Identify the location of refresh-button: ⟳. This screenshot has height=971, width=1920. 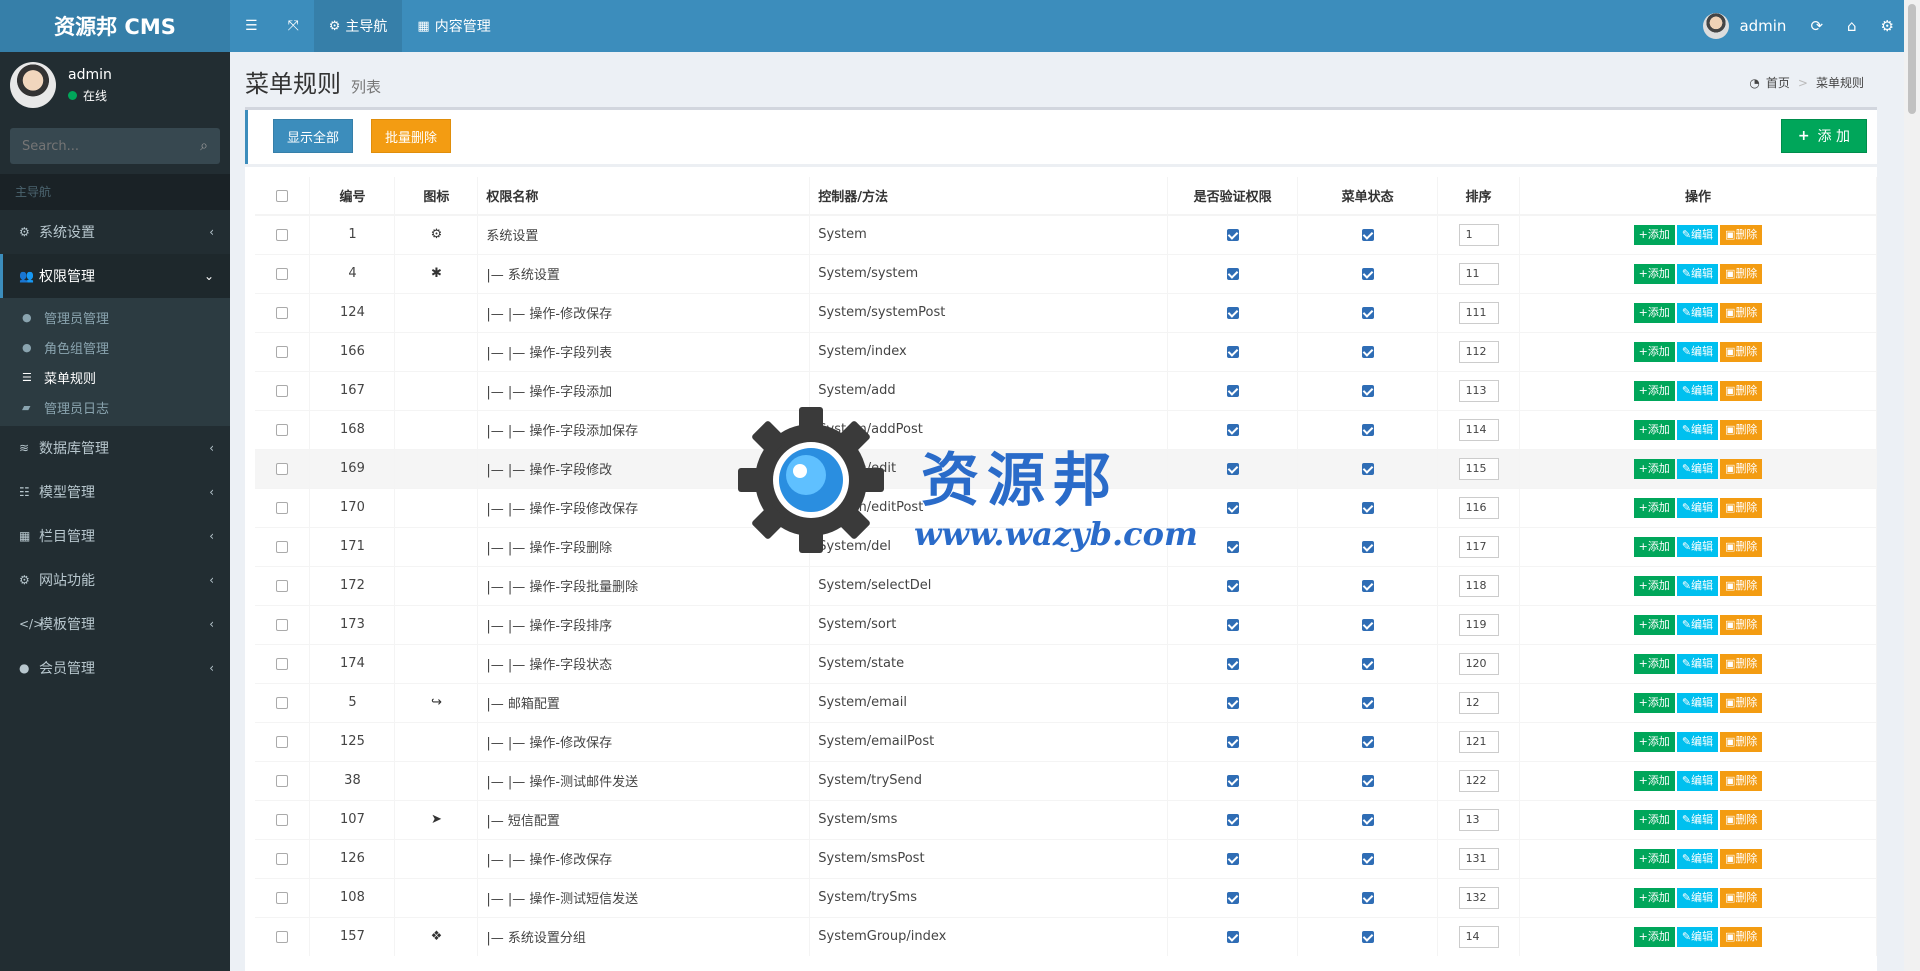
(1816, 26).